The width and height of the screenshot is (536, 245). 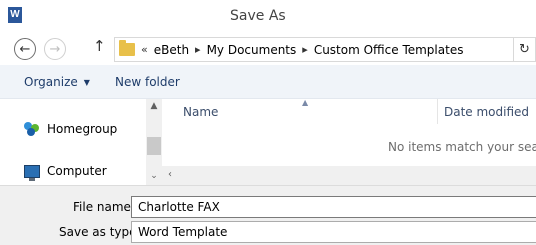 I want to click on navigation-pane: Homegroup Computer, so click(x=73, y=142).